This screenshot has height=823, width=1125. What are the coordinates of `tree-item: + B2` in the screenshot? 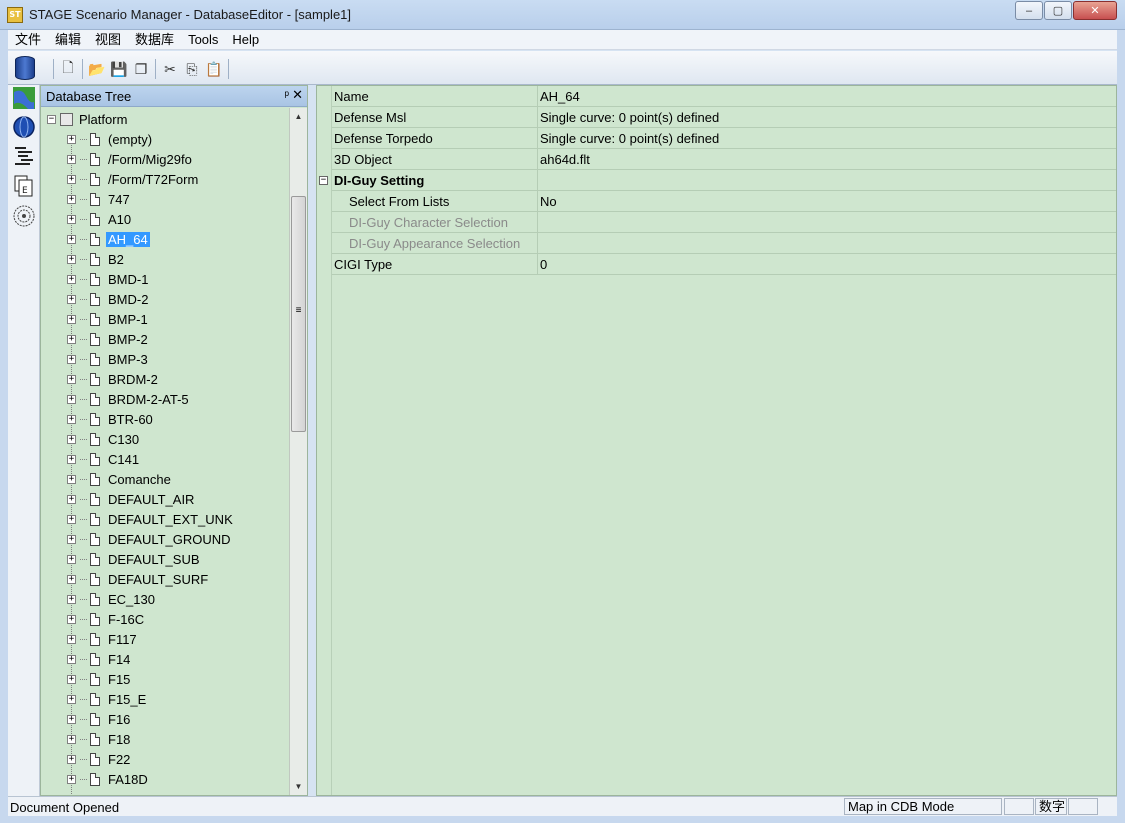 It's located at (95, 259).